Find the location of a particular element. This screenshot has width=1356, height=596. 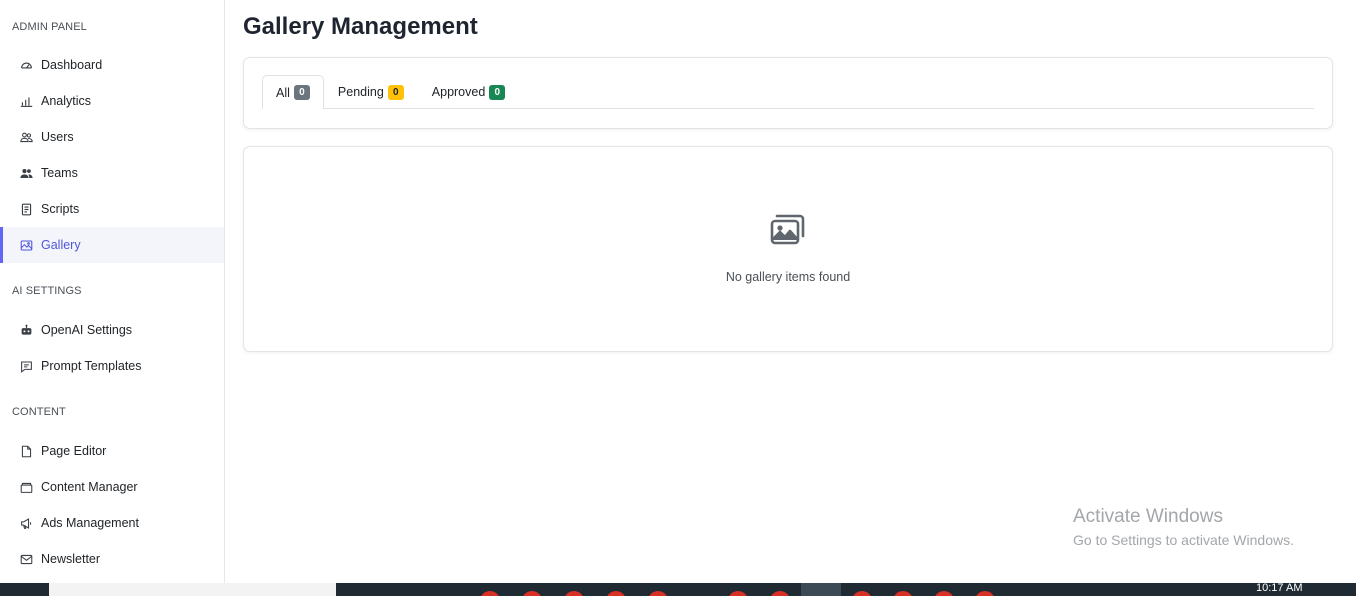

watermark-title: Activate Windows is located at coordinates (1148, 516).